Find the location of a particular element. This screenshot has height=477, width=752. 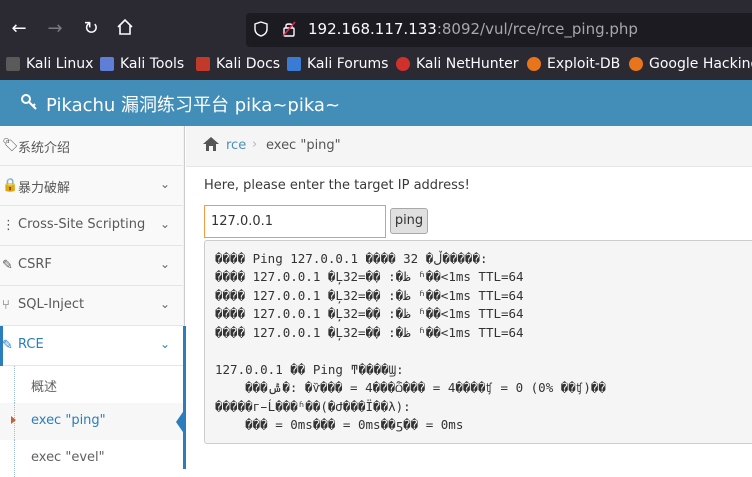

subitem-label: exec "evel" is located at coordinates (68, 457).